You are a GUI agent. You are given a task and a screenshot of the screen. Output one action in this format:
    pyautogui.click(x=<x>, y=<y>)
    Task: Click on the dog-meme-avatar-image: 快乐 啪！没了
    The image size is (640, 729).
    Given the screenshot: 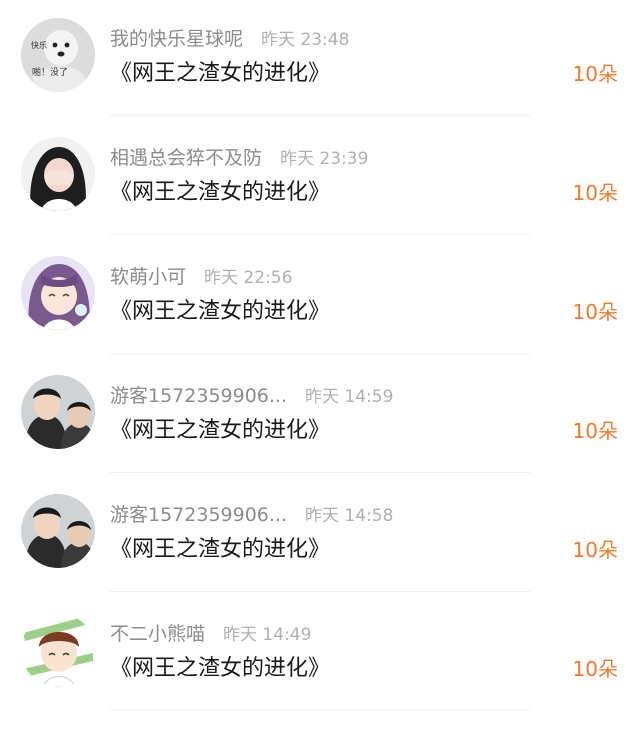 What is the action you would take?
    pyautogui.click(x=58, y=55)
    